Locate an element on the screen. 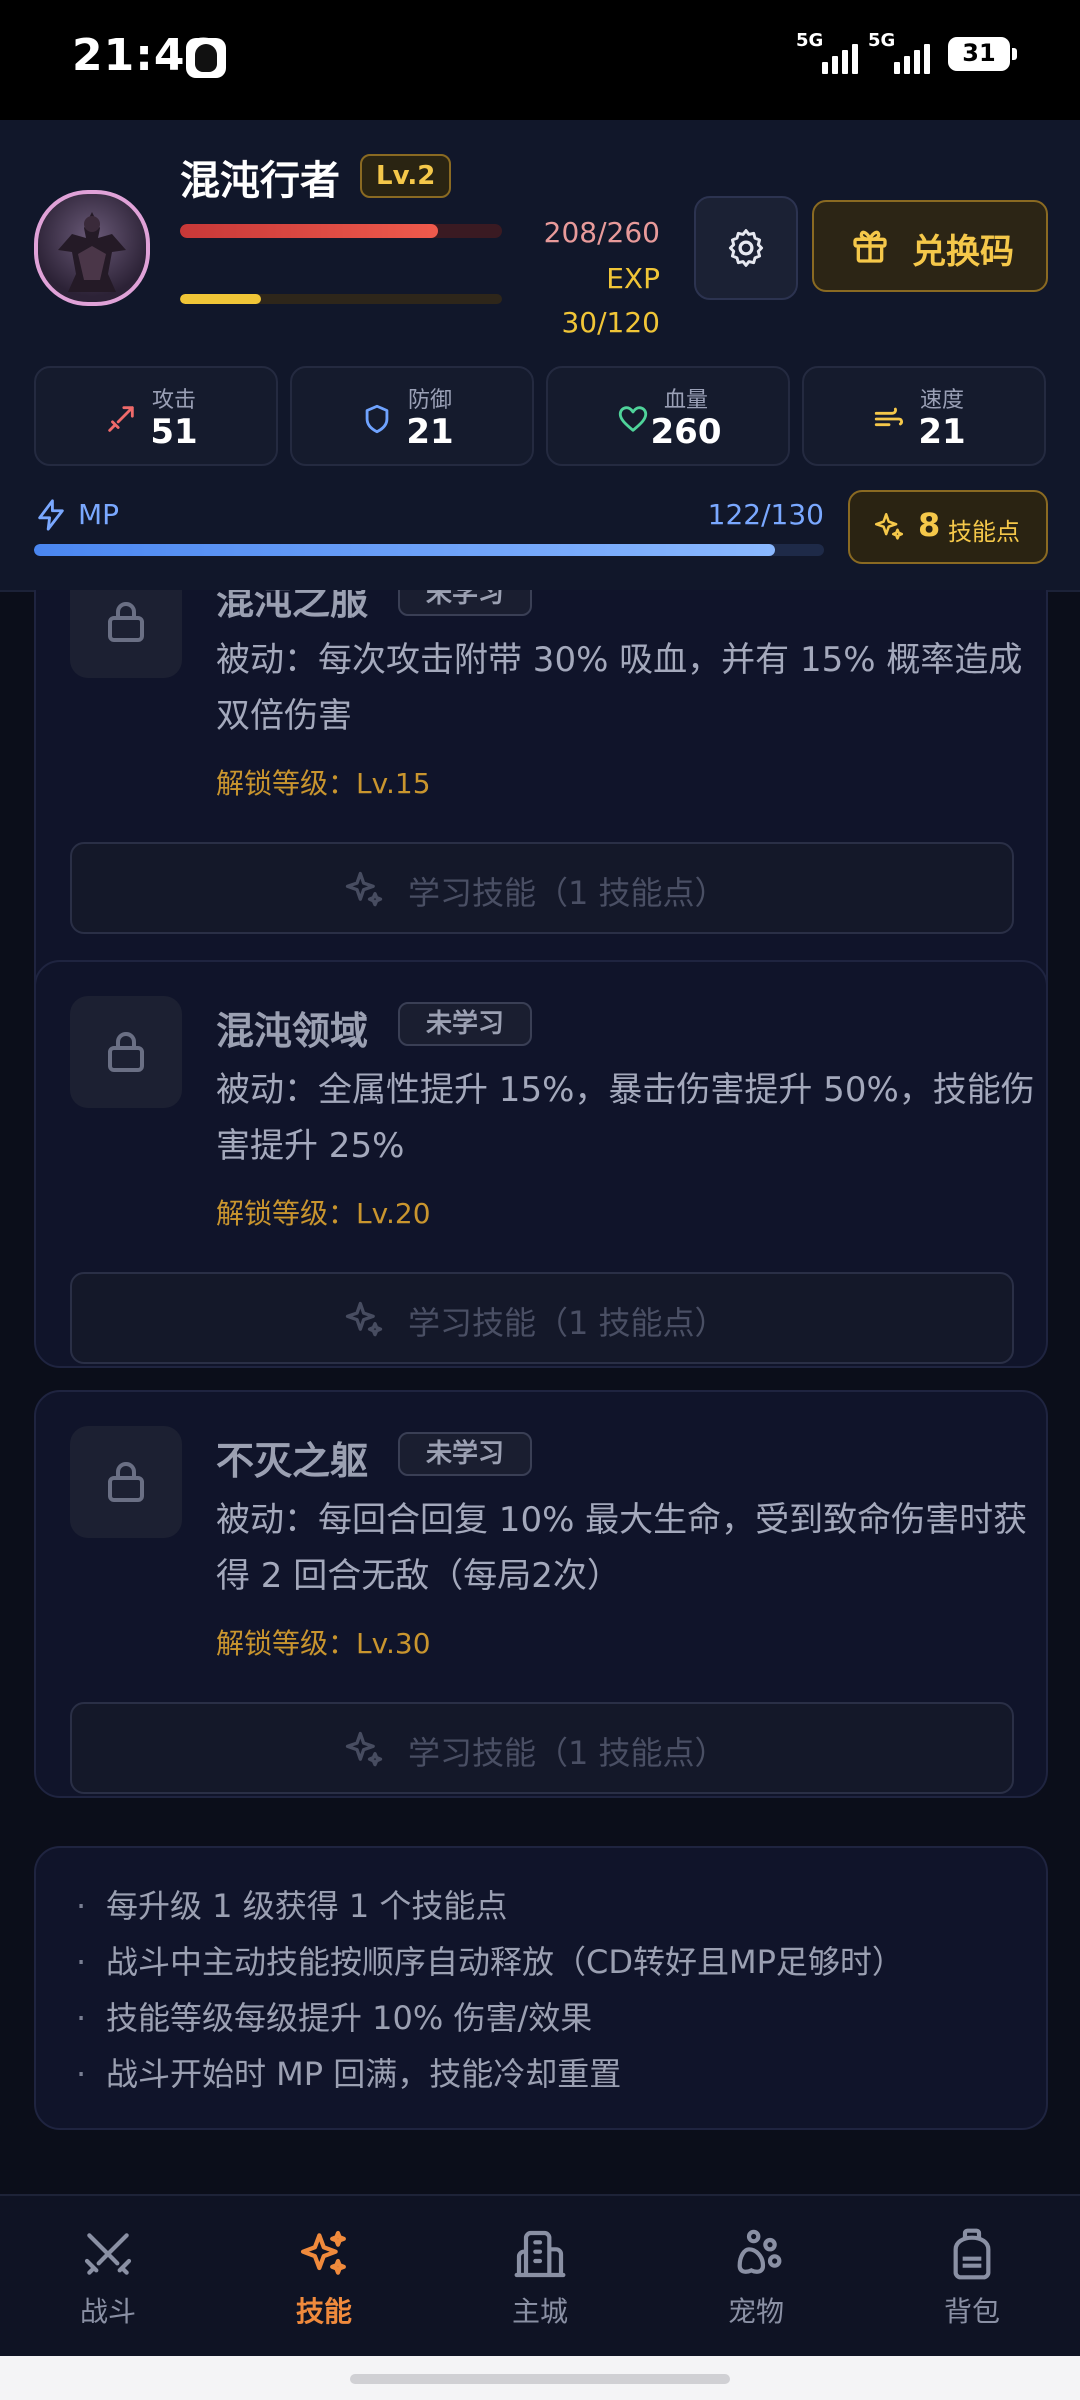 The image size is (1080, 2400). skill-points-badge: 8 技能点 is located at coordinates (948, 527).